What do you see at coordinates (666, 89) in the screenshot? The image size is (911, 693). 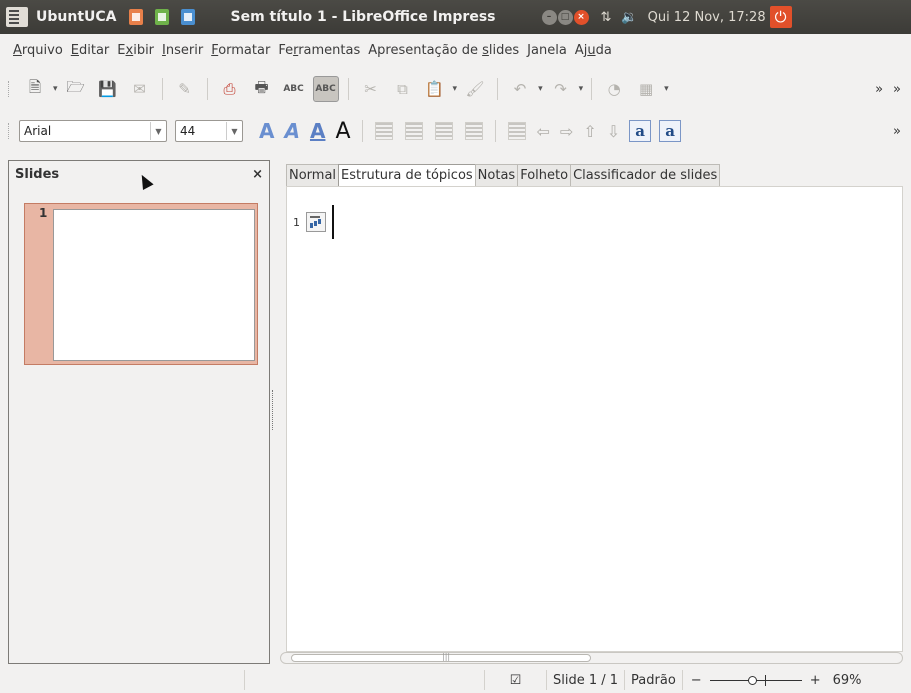 I see `table-dropdown-icon: ▾` at bounding box center [666, 89].